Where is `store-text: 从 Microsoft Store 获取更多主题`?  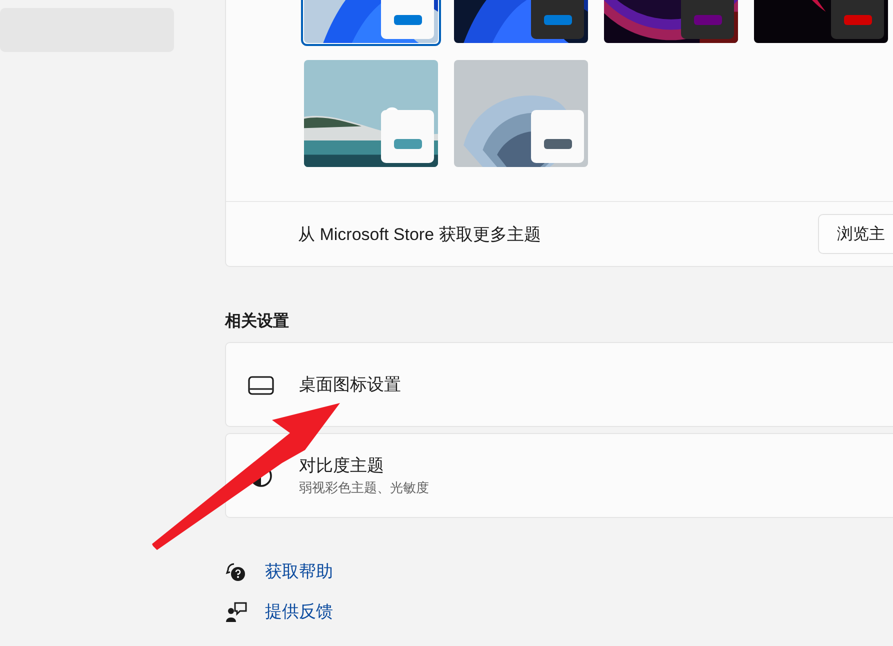 store-text: 从 Microsoft Store 获取更多主题 is located at coordinates (419, 235).